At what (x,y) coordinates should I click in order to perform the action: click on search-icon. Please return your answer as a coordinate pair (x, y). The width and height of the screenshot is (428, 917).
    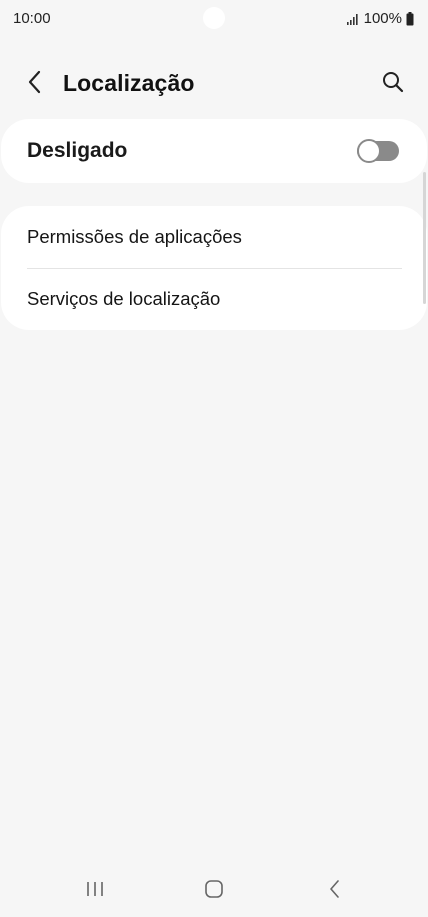
    Looking at the image, I should click on (393, 84).